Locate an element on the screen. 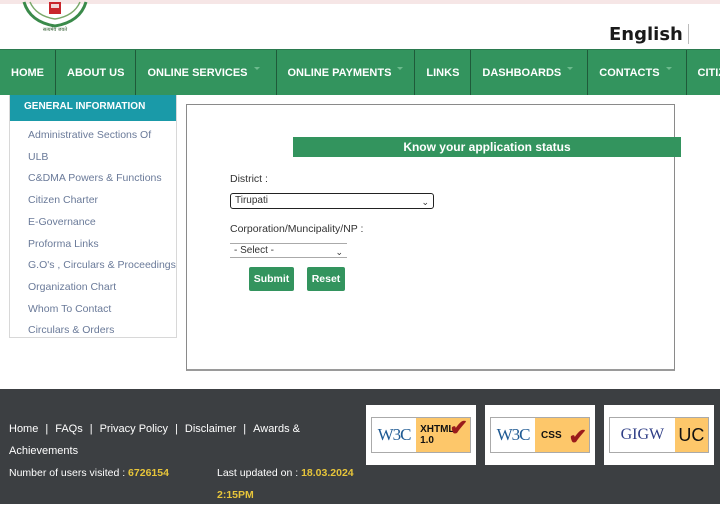 Image resolution: width=720 pixels, height=506 pixels. footer-link-privacy-policy: Privacy Policy is located at coordinates (134, 429).